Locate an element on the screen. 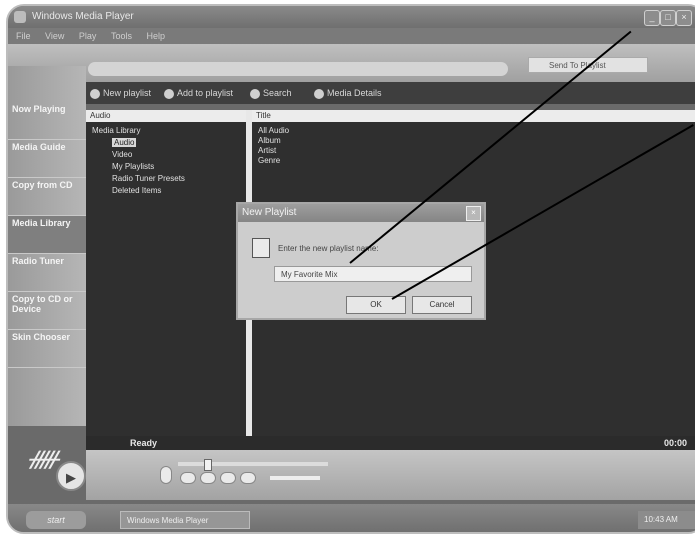 This screenshot has height=534, width=695. list-header-title: Title is located at coordinates (473, 116).